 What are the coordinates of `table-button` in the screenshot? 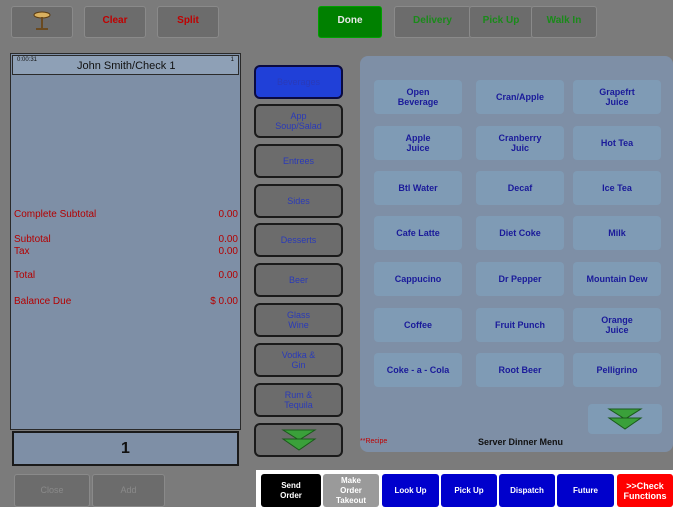 It's located at (42, 22).